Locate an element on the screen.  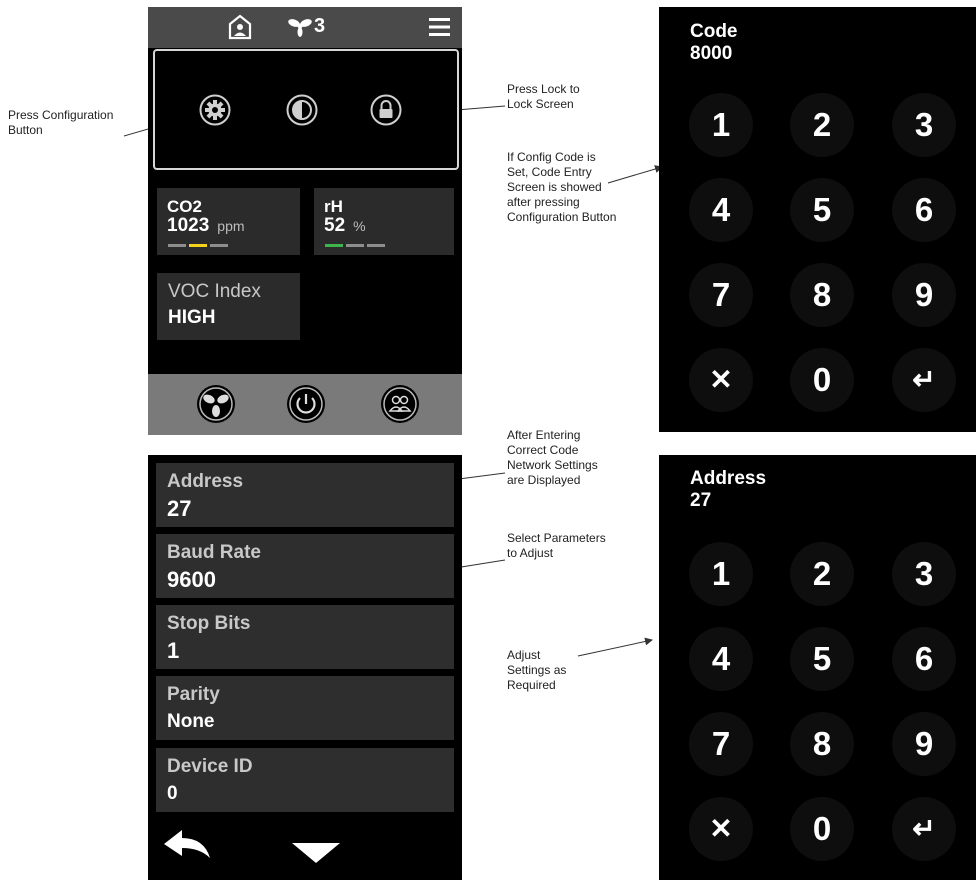
address-key-3: 3 is located at coordinates (924, 574).